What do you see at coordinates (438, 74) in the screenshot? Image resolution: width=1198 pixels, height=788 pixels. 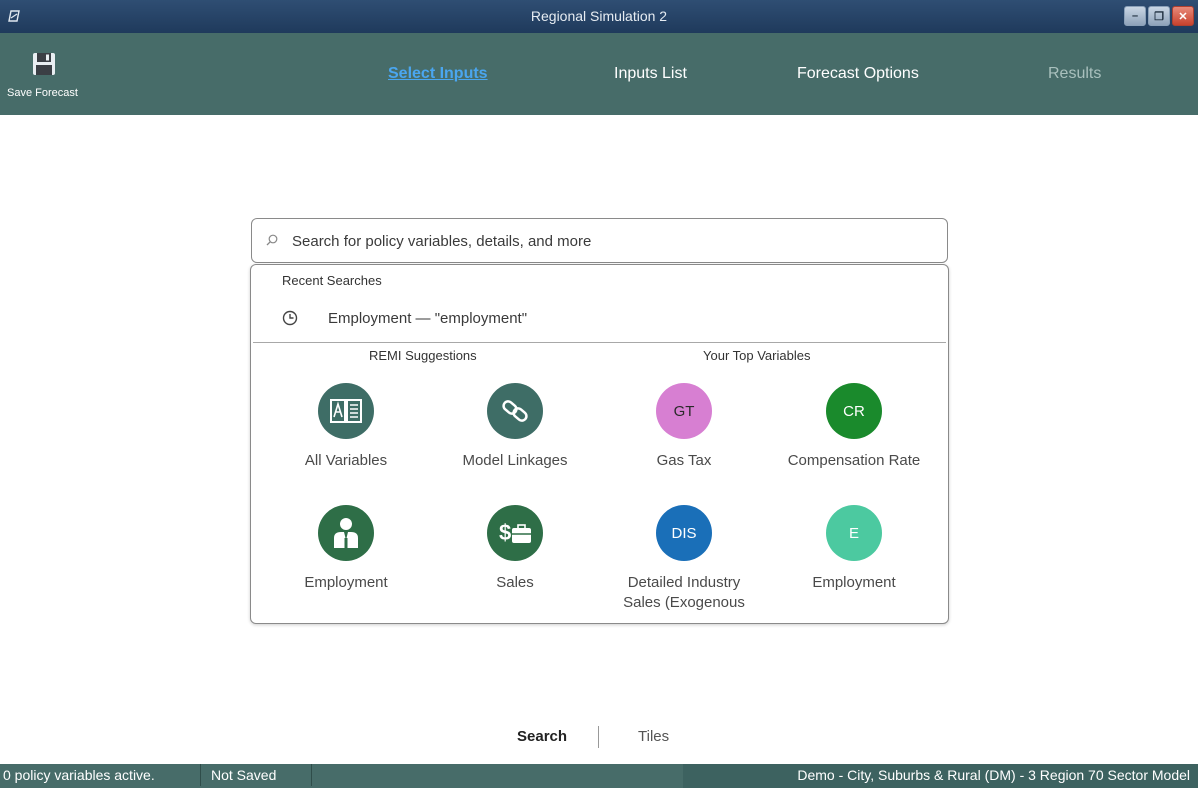 I see `tab-select-inputs: Select Inputs` at bounding box center [438, 74].